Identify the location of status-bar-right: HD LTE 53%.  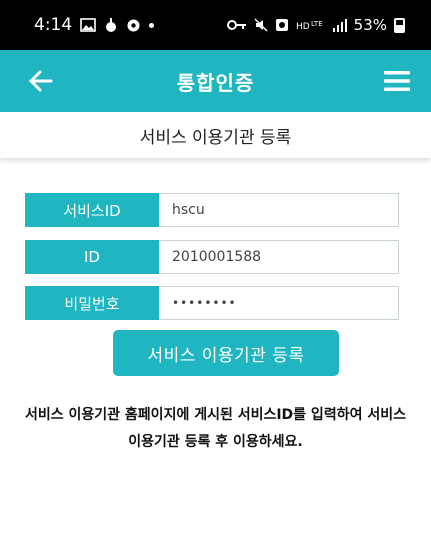
(315, 25).